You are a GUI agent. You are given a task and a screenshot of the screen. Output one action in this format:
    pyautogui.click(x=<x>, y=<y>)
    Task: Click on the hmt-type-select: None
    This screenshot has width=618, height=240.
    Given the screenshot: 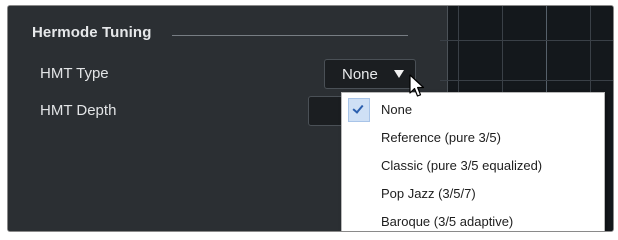 What is the action you would take?
    pyautogui.click(x=370, y=74)
    